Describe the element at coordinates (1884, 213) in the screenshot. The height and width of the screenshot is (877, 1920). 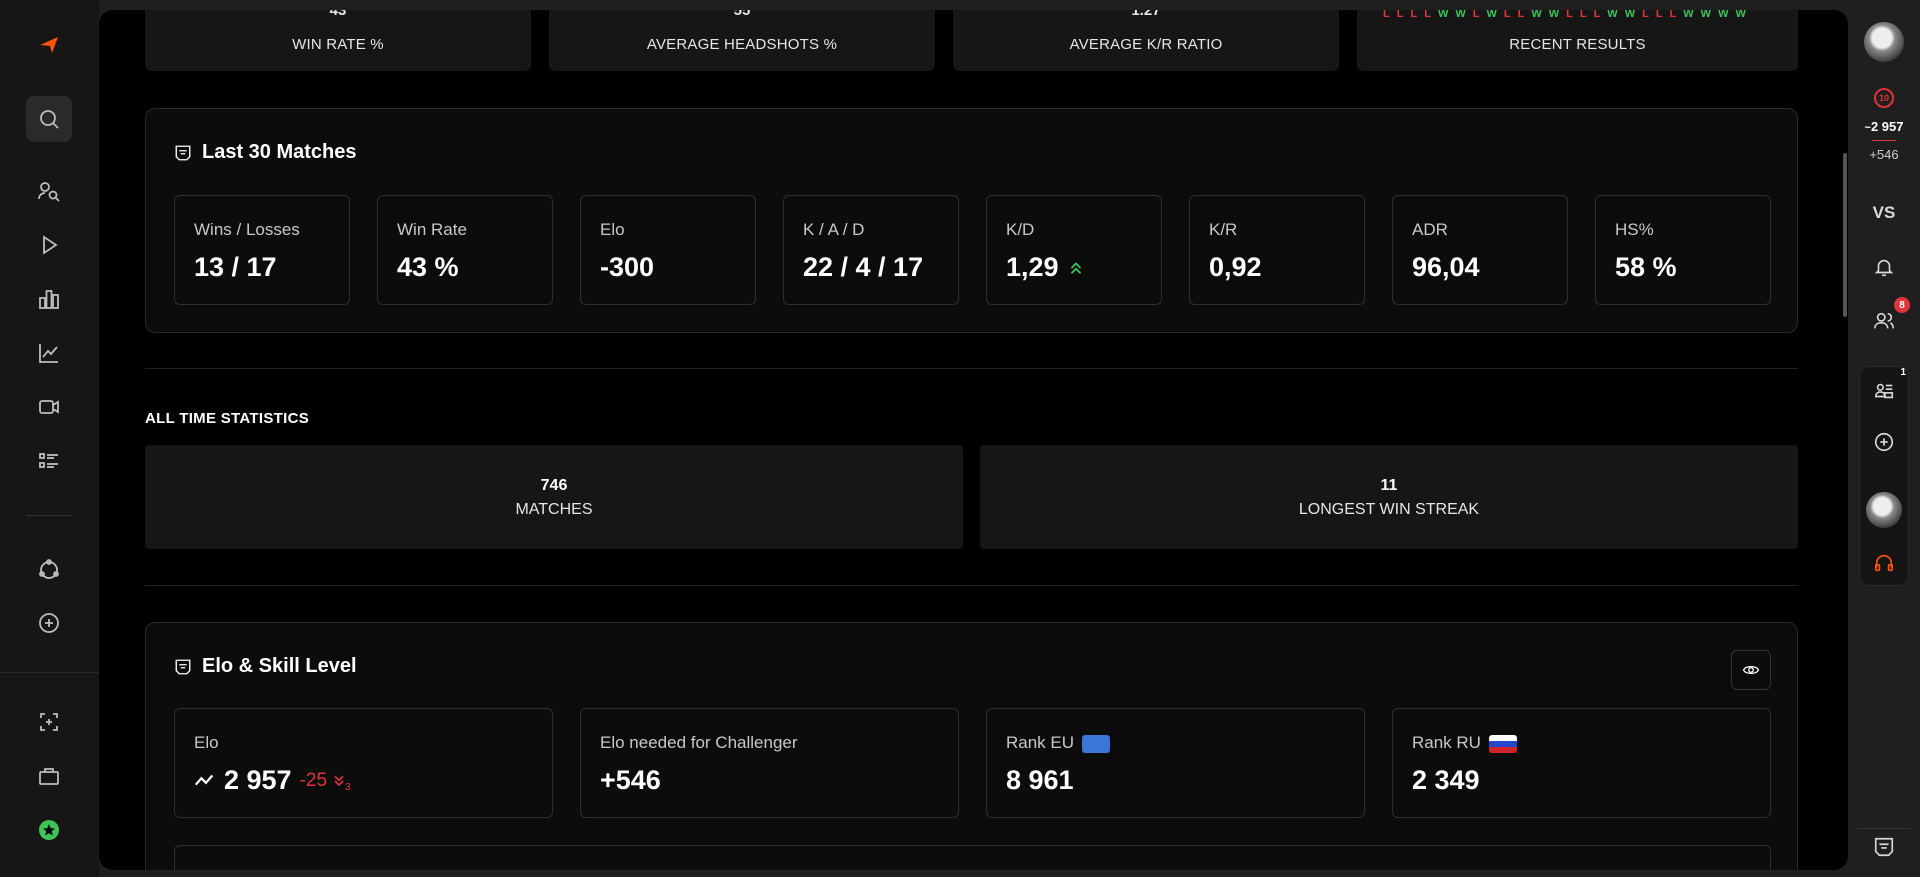
I see `vs-button: VS` at that location.